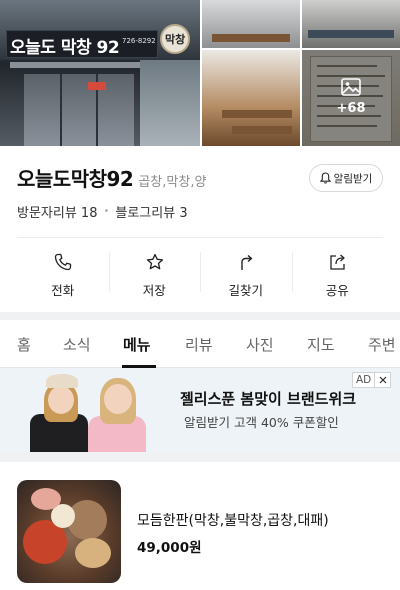 The width and height of the screenshot is (400, 590). What do you see at coordinates (260, 344) in the screenshot?
I see `tab-photos: 사진` at bounding box center [260, 344].